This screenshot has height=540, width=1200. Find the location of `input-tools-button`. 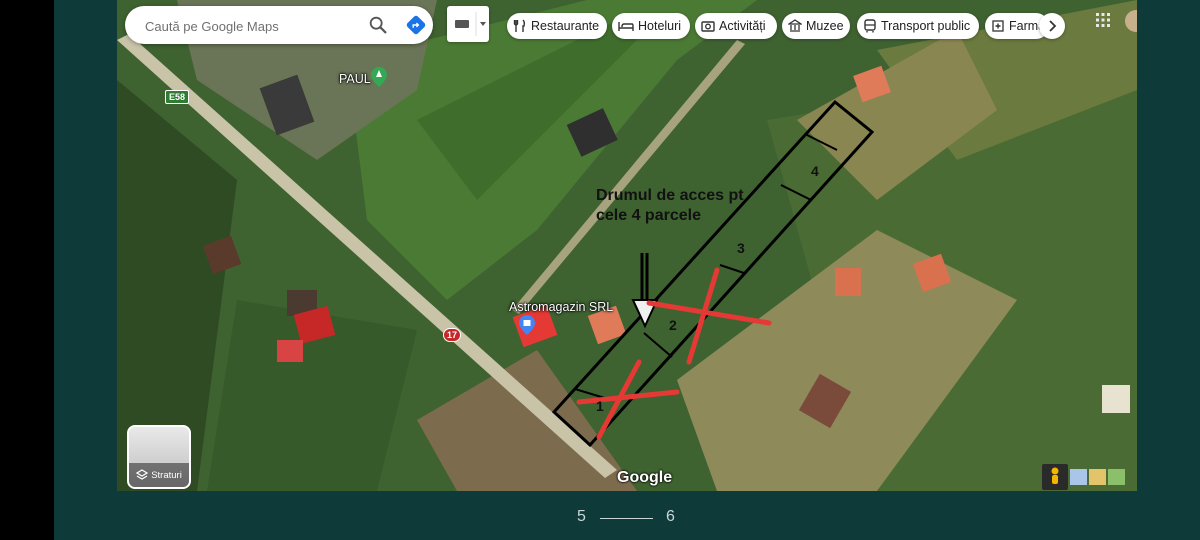

input-tools-button is located at coordinates (468, 24).